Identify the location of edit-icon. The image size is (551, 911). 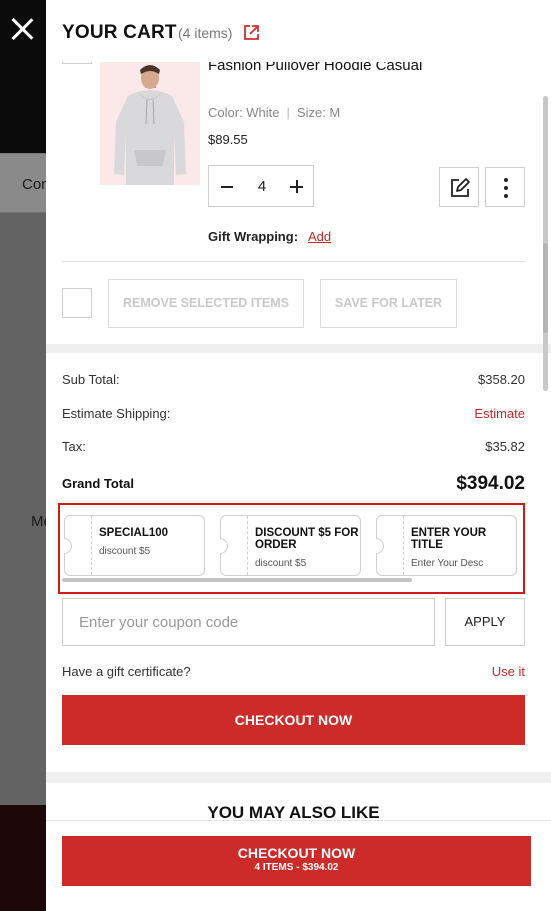
(460, 187).